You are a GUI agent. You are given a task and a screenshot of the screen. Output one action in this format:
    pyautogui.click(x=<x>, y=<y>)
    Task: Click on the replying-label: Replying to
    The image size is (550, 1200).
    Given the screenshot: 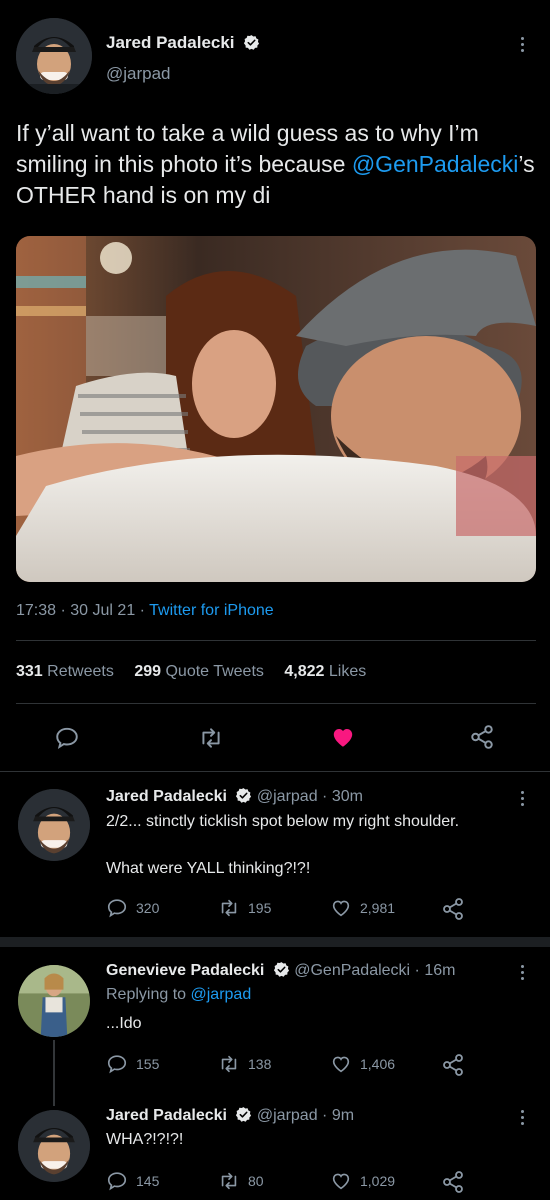 What is the action you would take?
    pyautogui.click(x=146, y=994)
    